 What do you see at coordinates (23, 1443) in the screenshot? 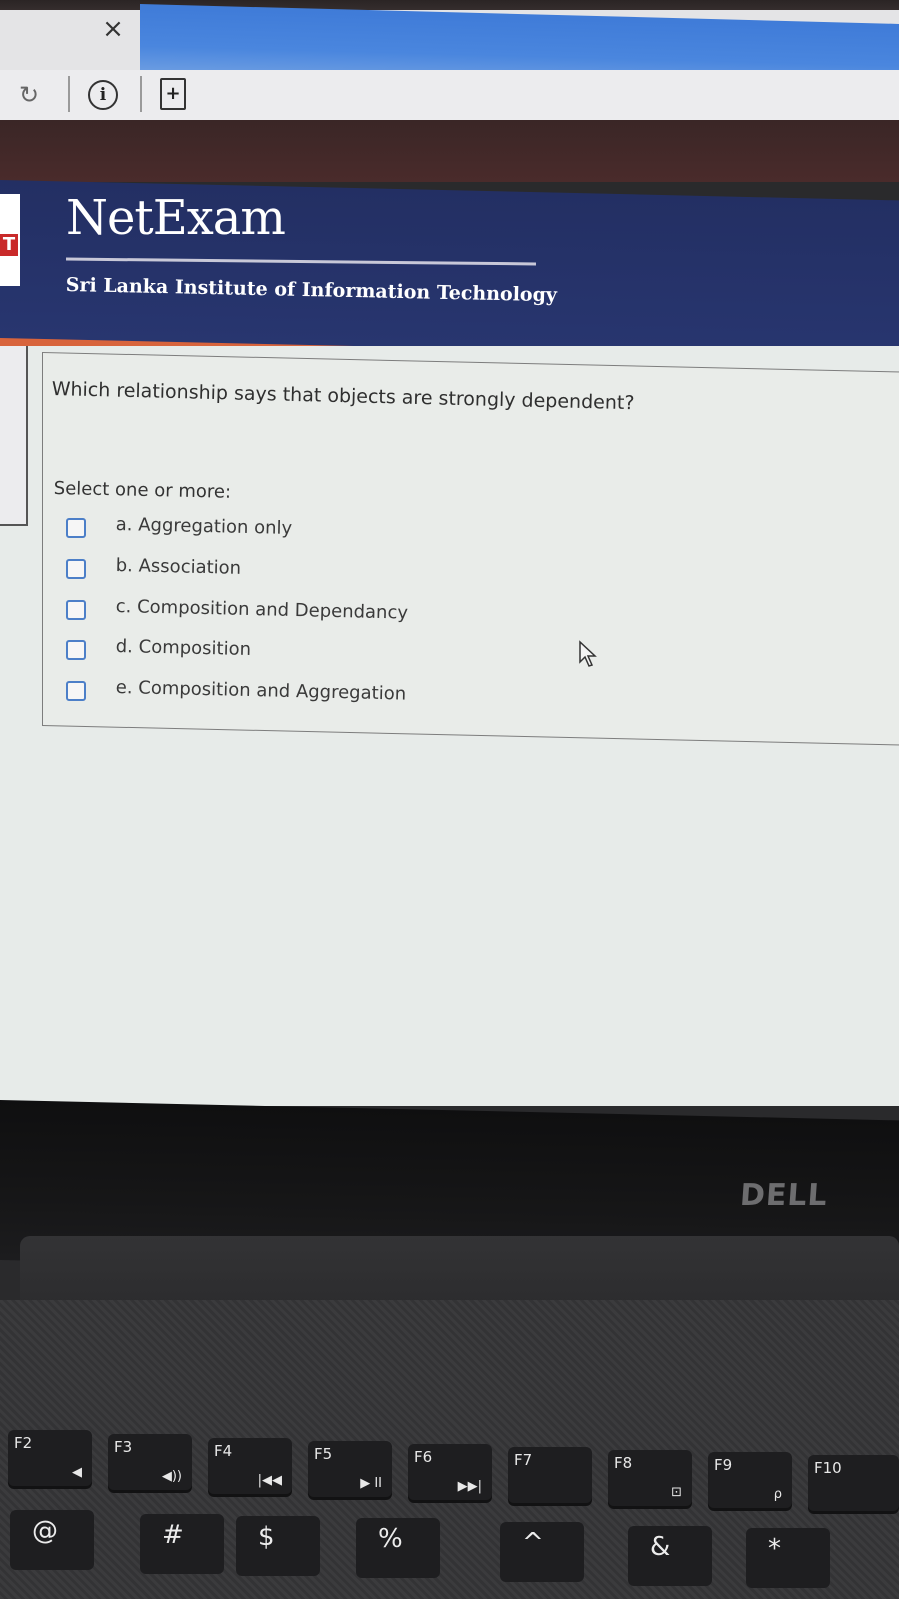
I see `key-label: F2` at bounding box center [23, 1443].